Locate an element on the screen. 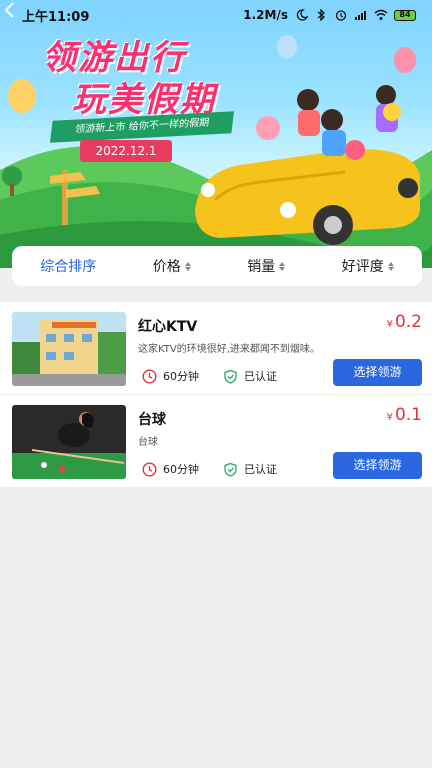 This screenshot has width=432, height=768. item-price: ¥0.2 is located at coordinates (404, 322).